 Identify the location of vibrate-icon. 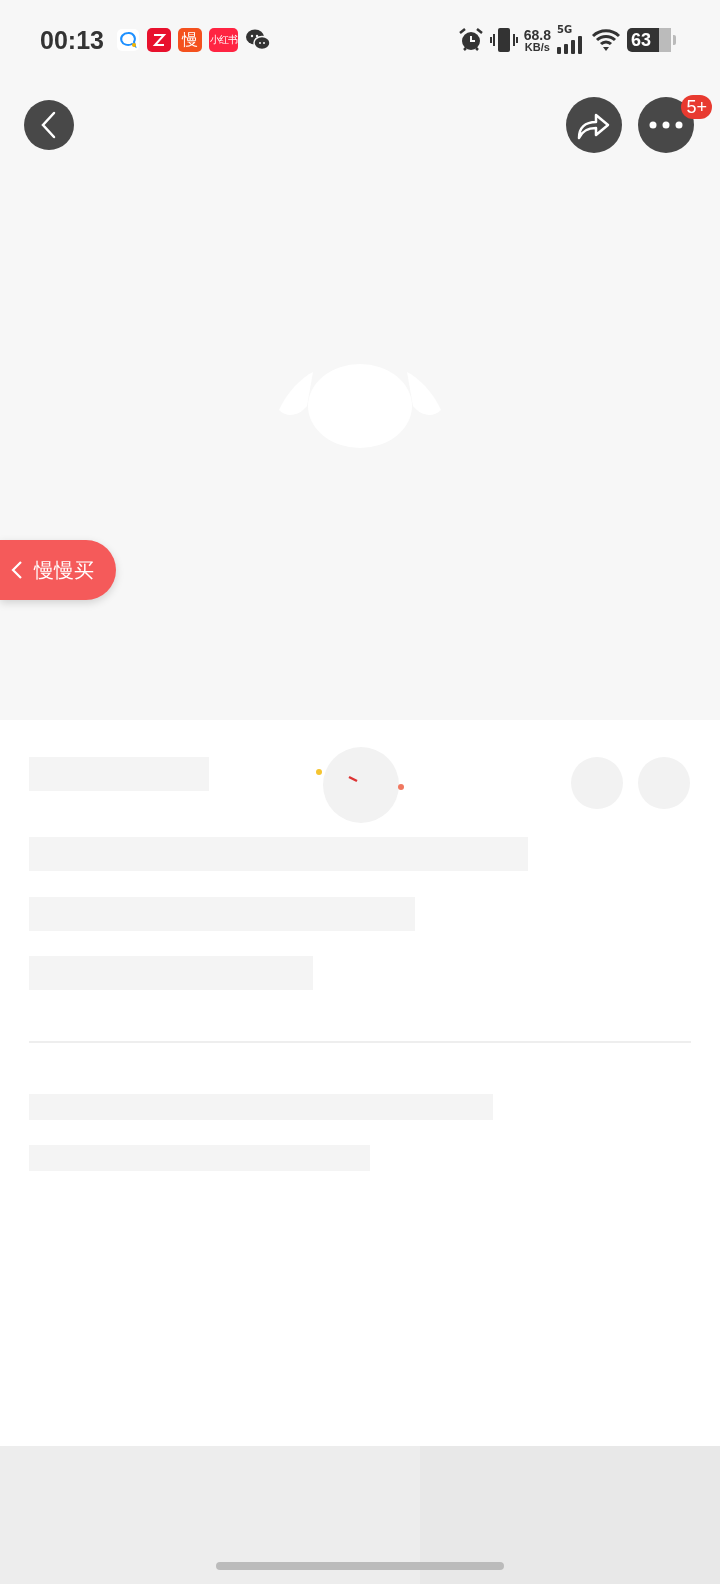
(503, 40).